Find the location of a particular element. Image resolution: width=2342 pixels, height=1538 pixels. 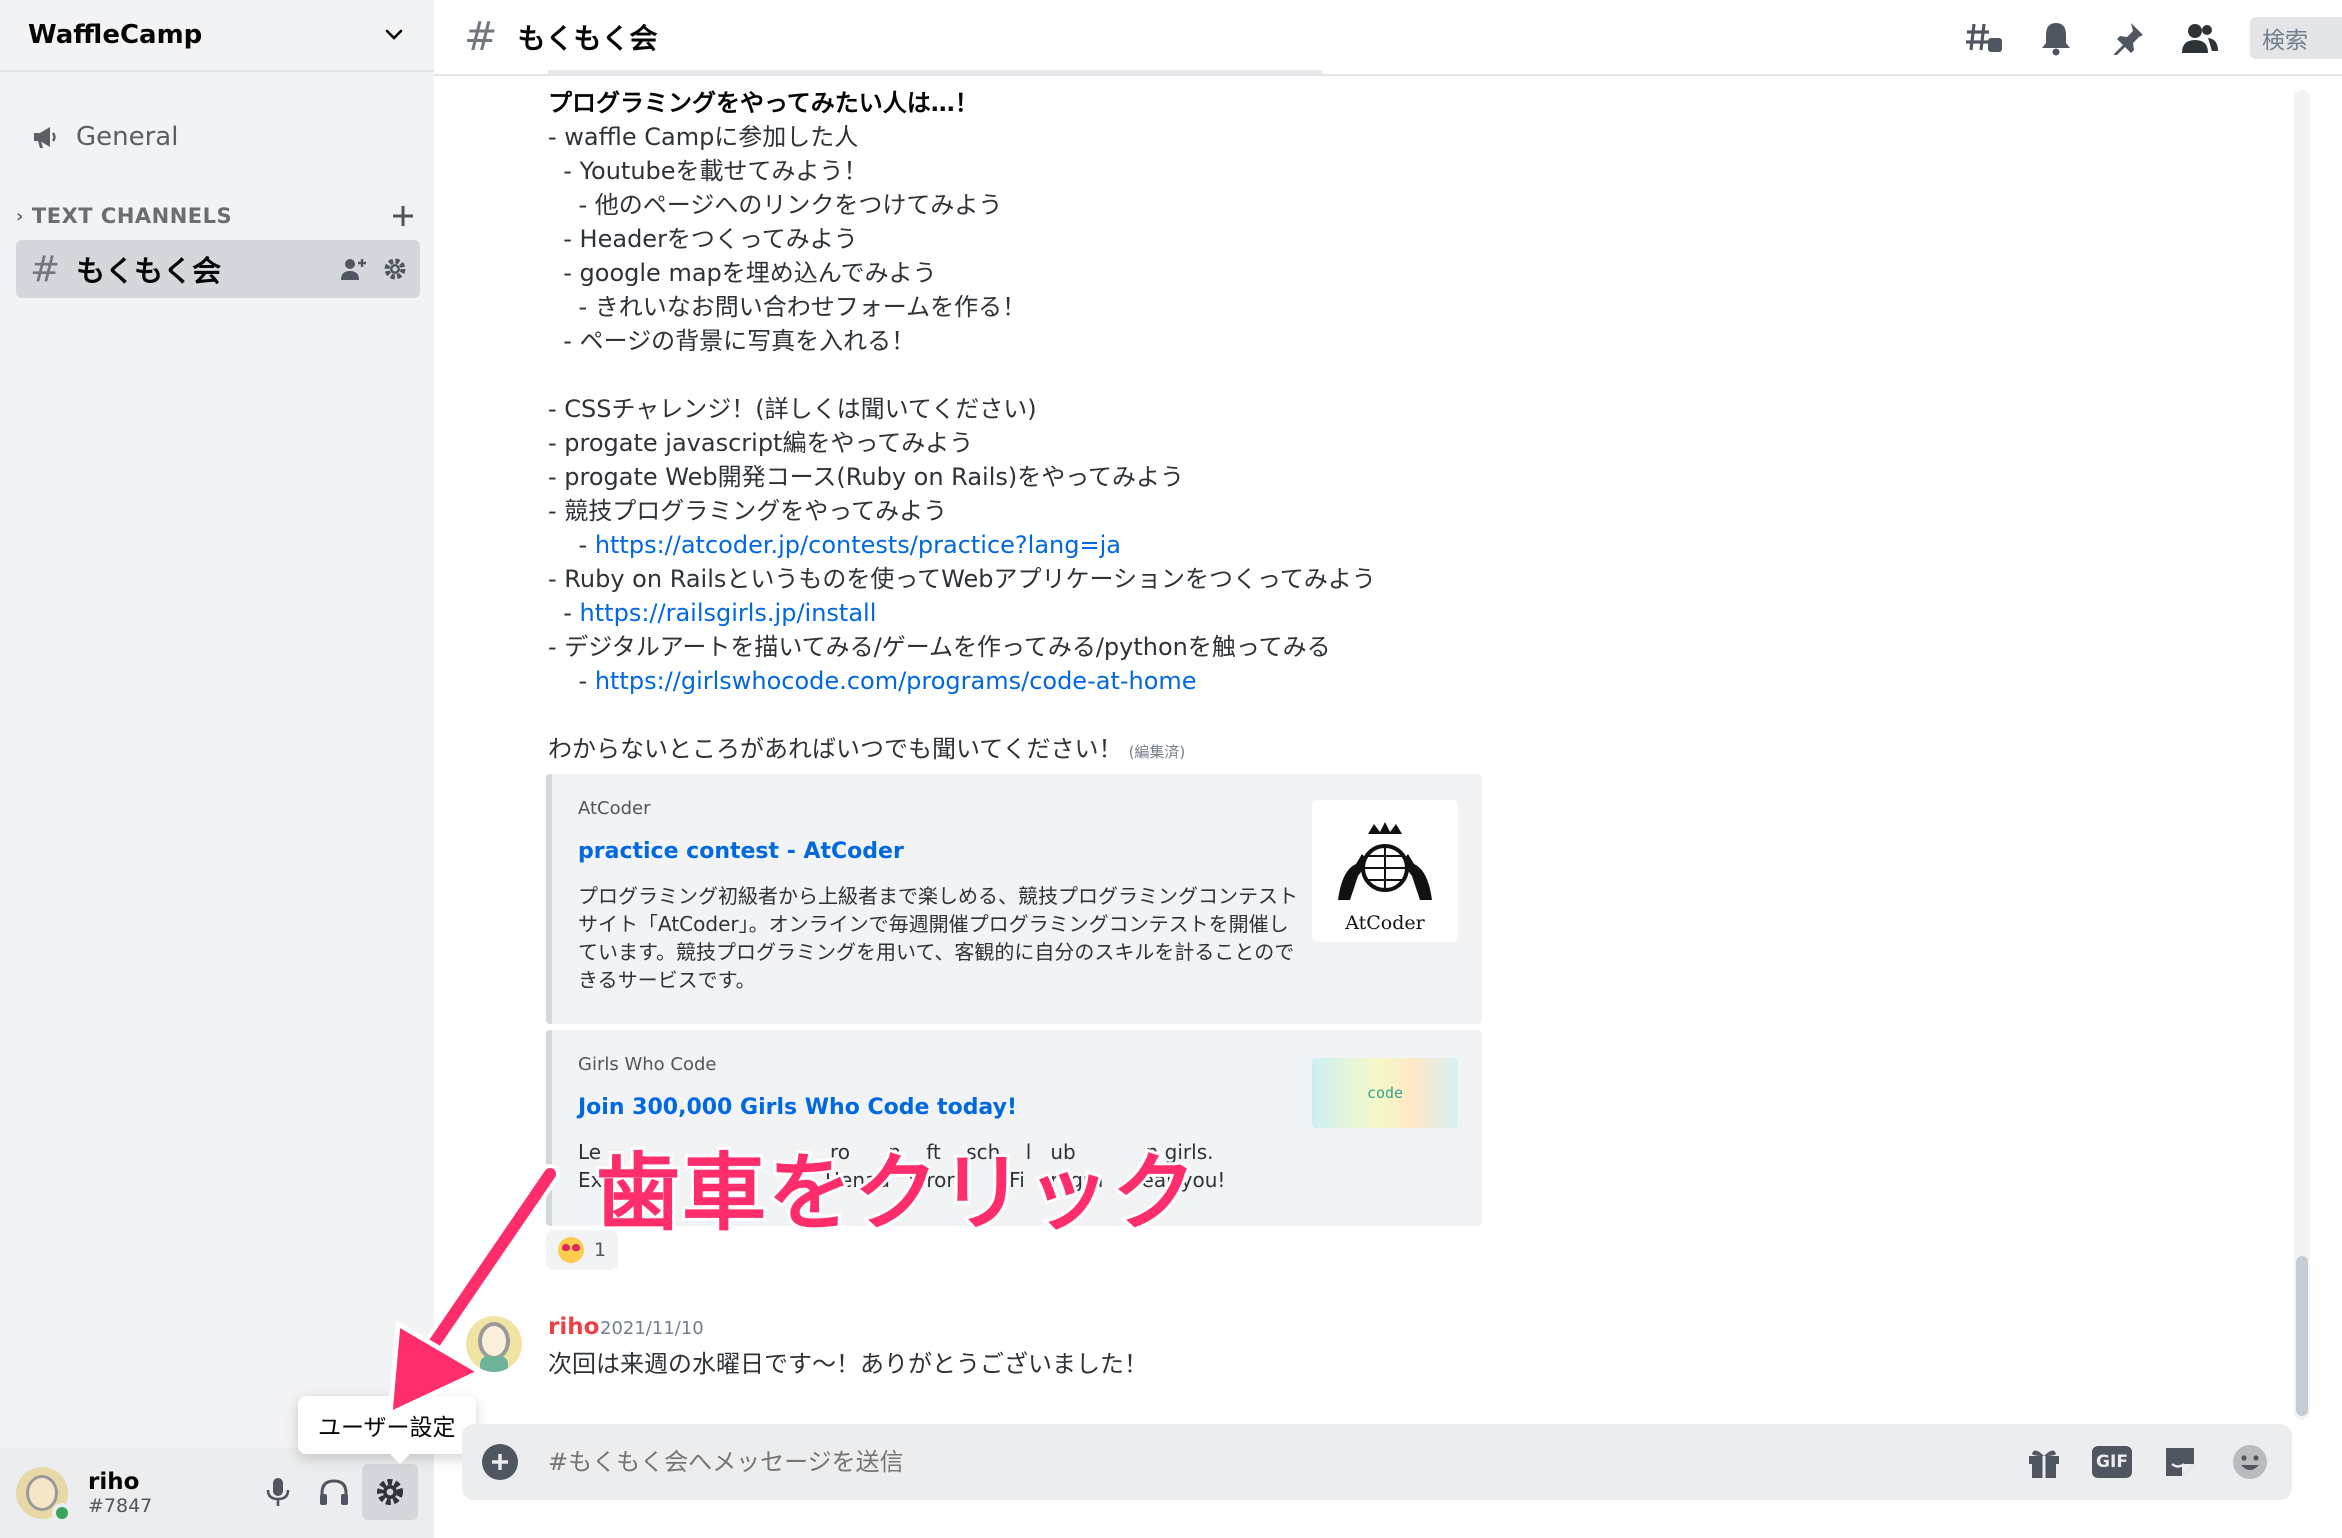

atcoder-crest-icon is located at coordinates (1385, 861).